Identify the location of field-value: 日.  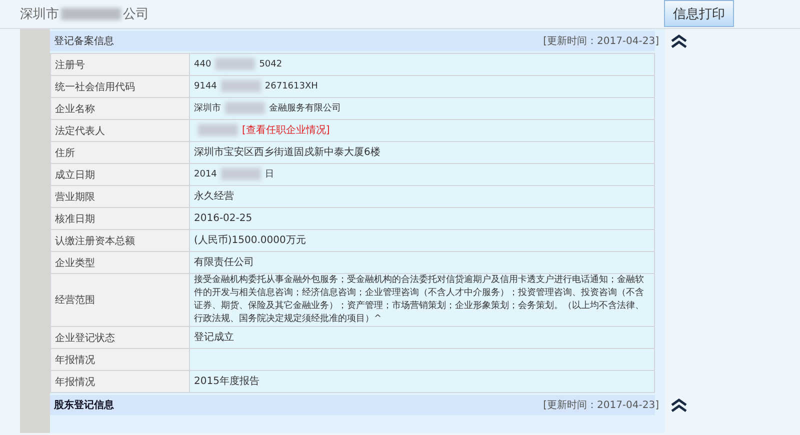
(269, 174).